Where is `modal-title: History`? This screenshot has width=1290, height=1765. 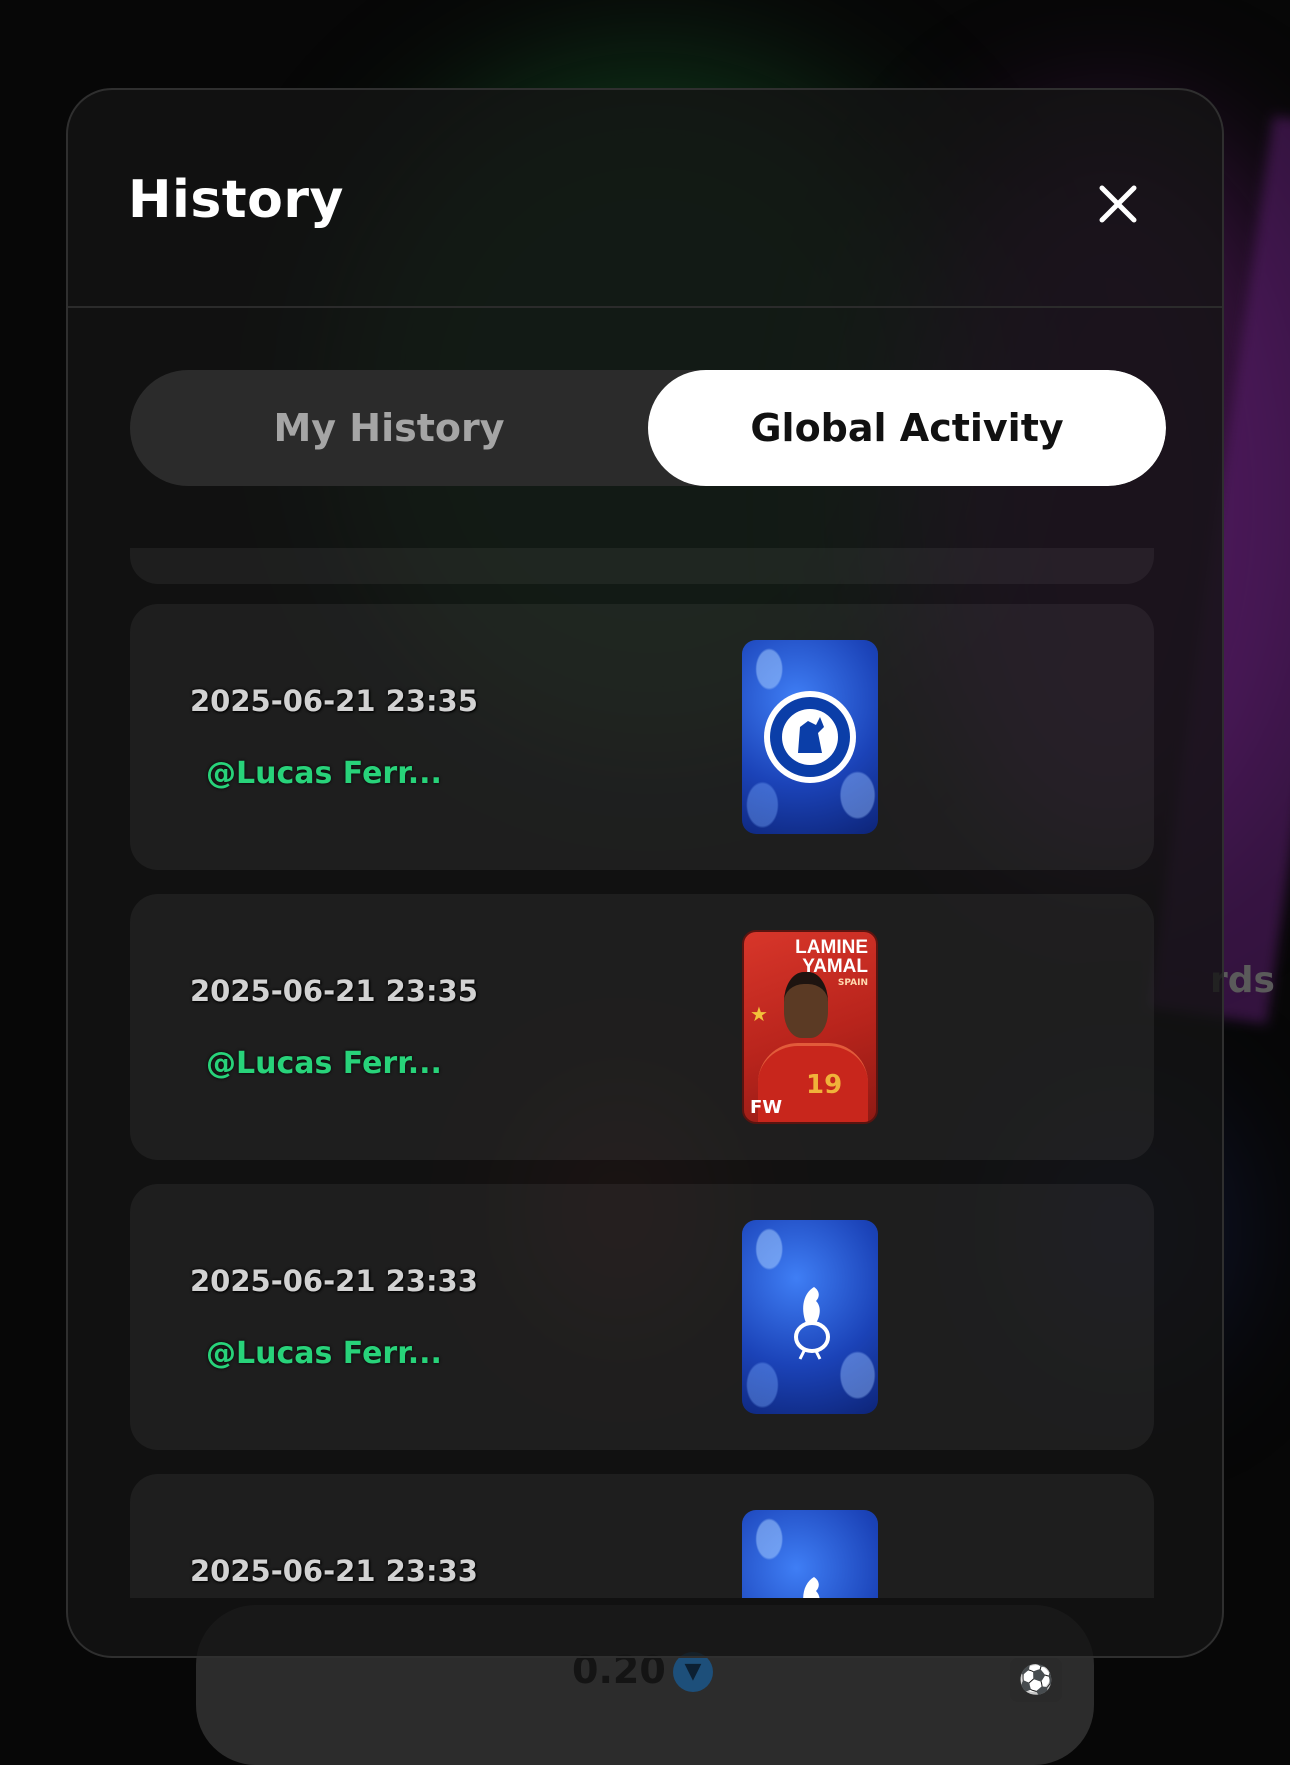
modal-title: History is located at coordinates (236, 200).